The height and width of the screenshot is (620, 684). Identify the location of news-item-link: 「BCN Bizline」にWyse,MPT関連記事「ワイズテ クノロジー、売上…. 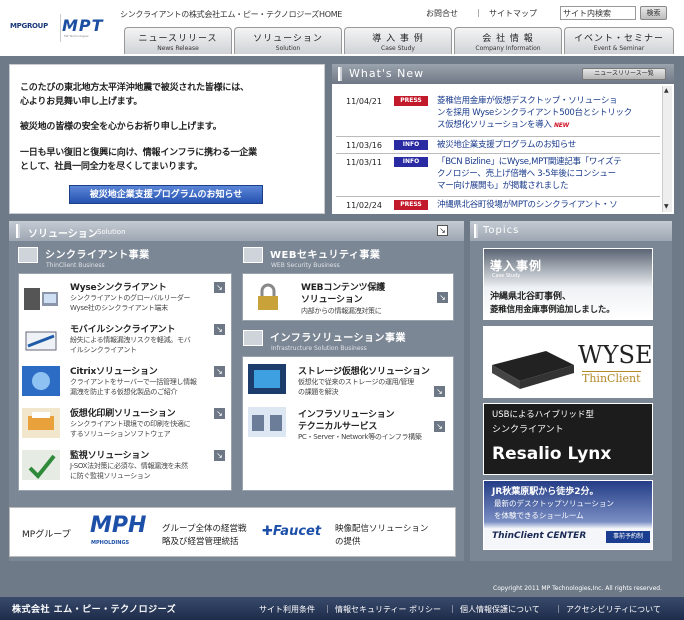
(550, 174).